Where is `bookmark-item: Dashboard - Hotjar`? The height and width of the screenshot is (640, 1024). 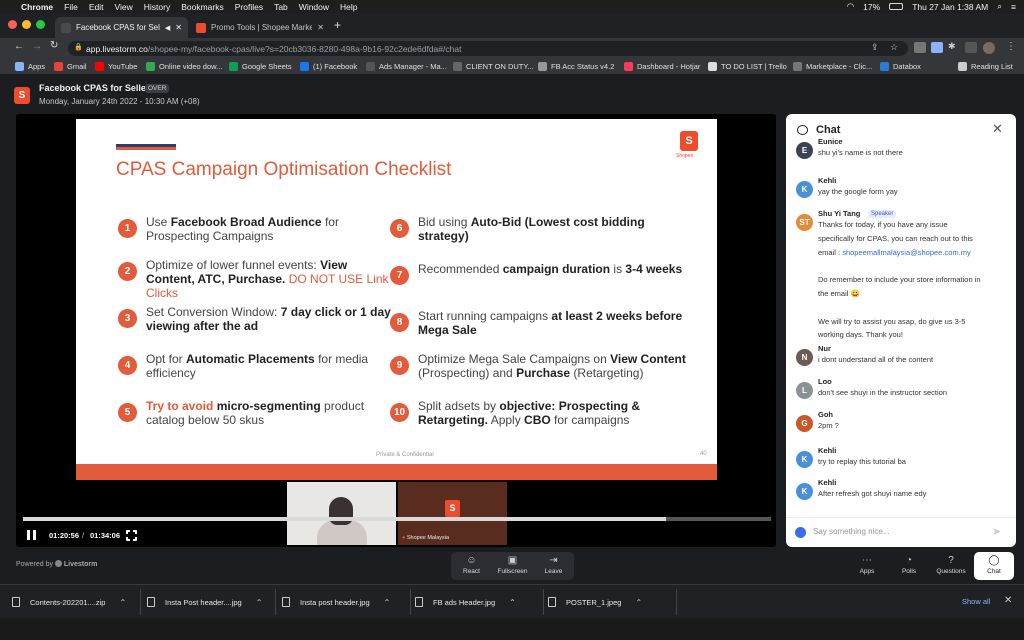 bookmark-item: Dashboard - Hotjar is located at coordinates (662, 66).